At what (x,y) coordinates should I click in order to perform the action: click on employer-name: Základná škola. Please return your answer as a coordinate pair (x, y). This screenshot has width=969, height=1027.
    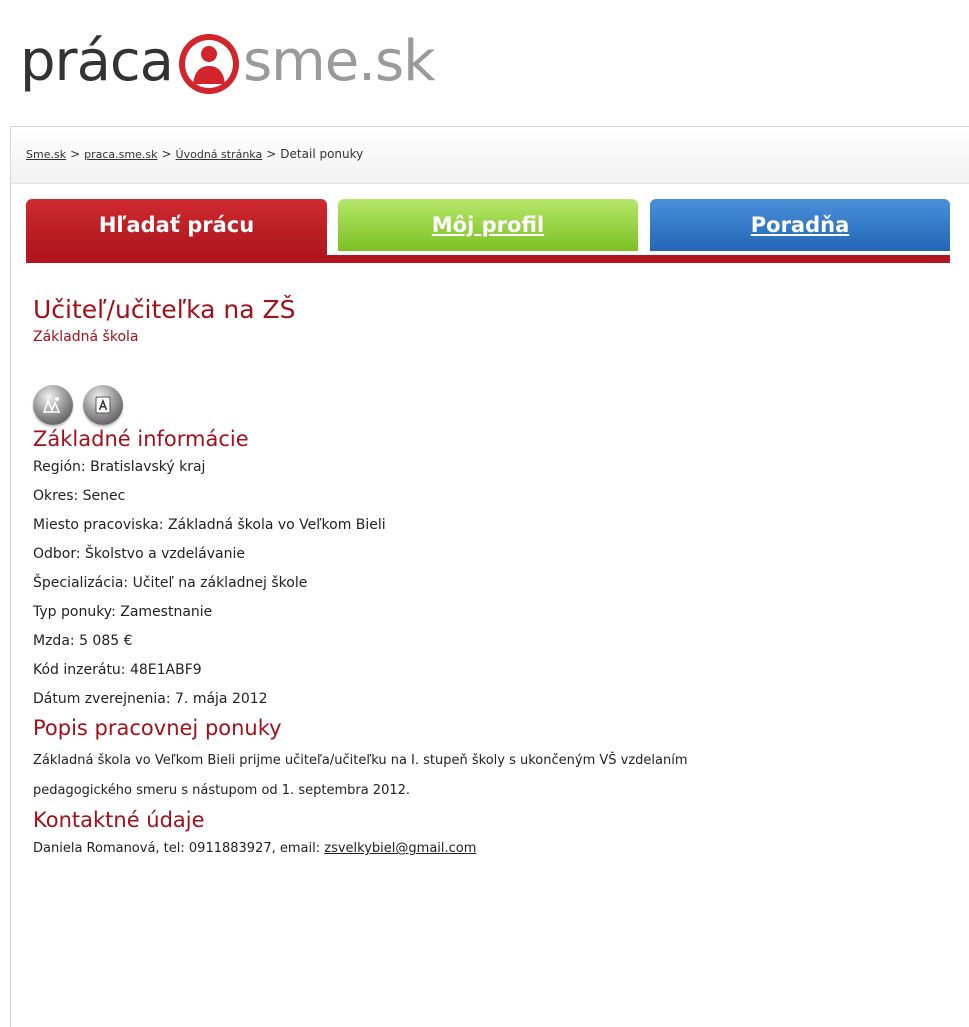
    Looking at the image, I should click on (86, 337).